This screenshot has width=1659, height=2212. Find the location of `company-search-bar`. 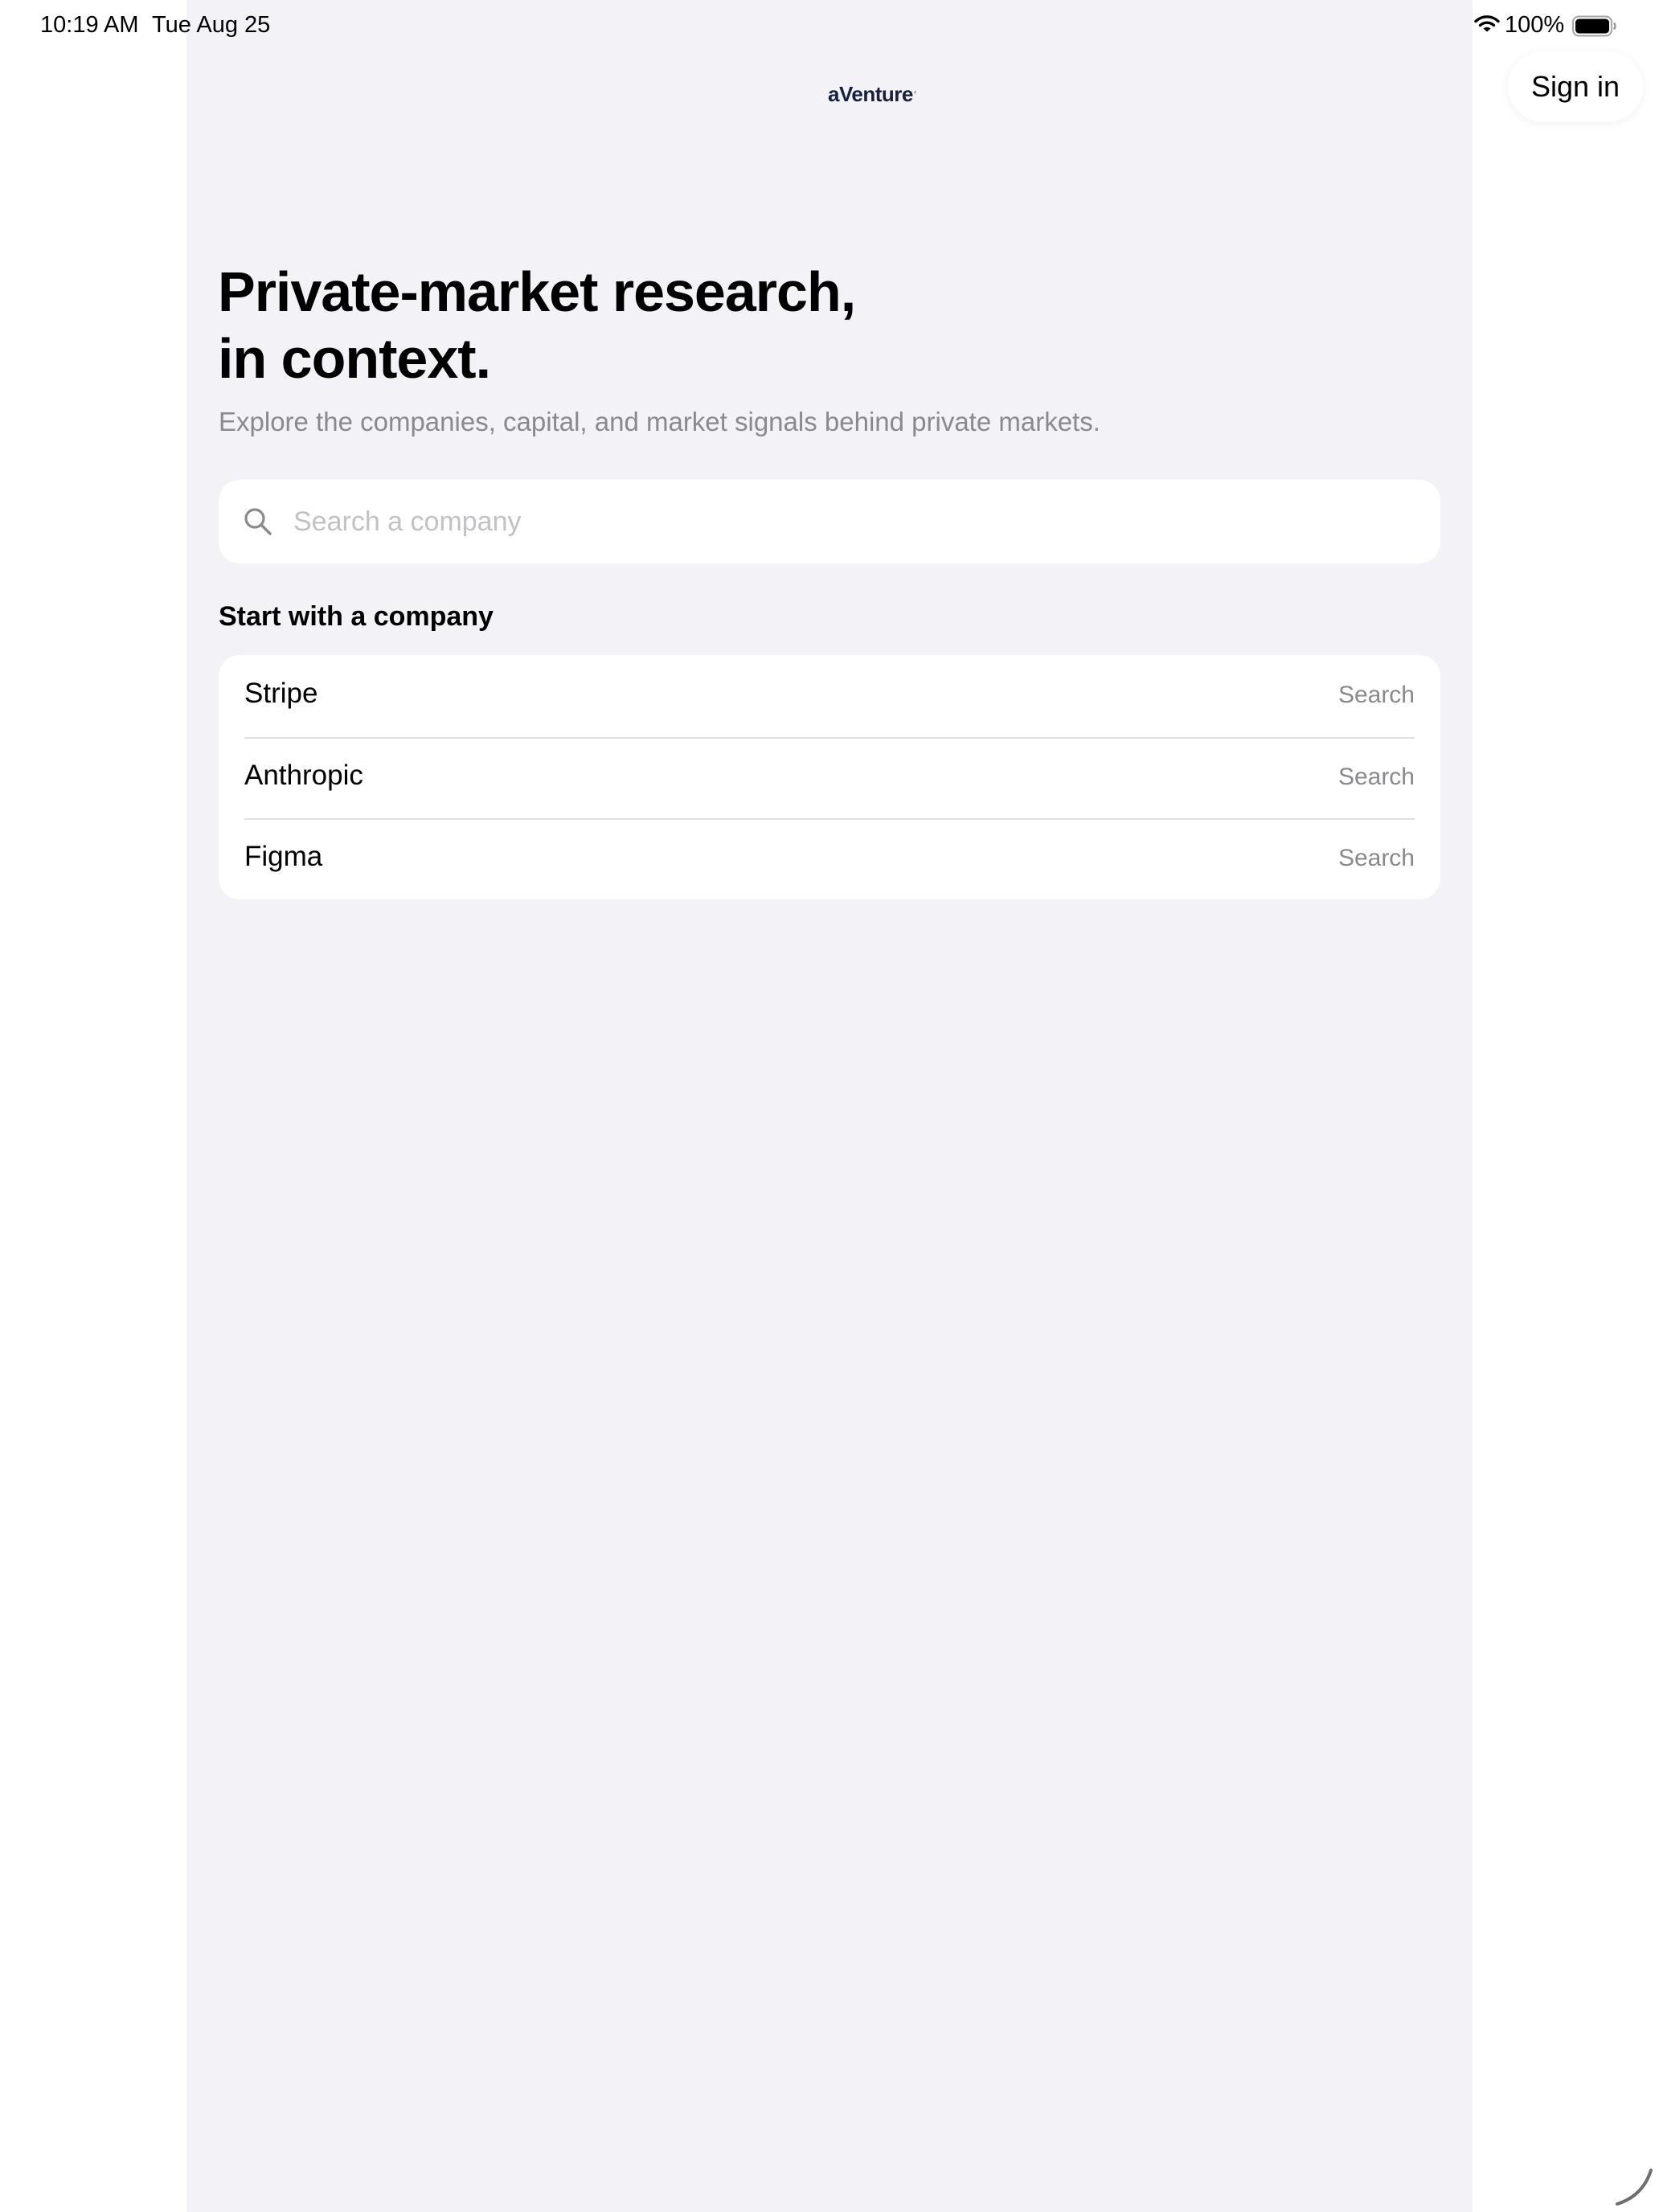

company-search-bar is located at coordinates (829, 521).